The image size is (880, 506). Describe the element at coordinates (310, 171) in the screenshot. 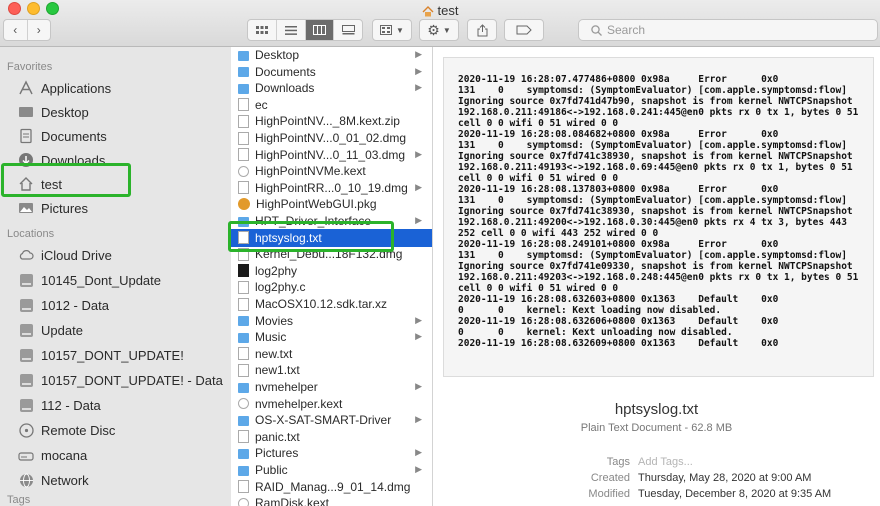

I see `file-item-label: HighPointNVMe.kext` at that location.